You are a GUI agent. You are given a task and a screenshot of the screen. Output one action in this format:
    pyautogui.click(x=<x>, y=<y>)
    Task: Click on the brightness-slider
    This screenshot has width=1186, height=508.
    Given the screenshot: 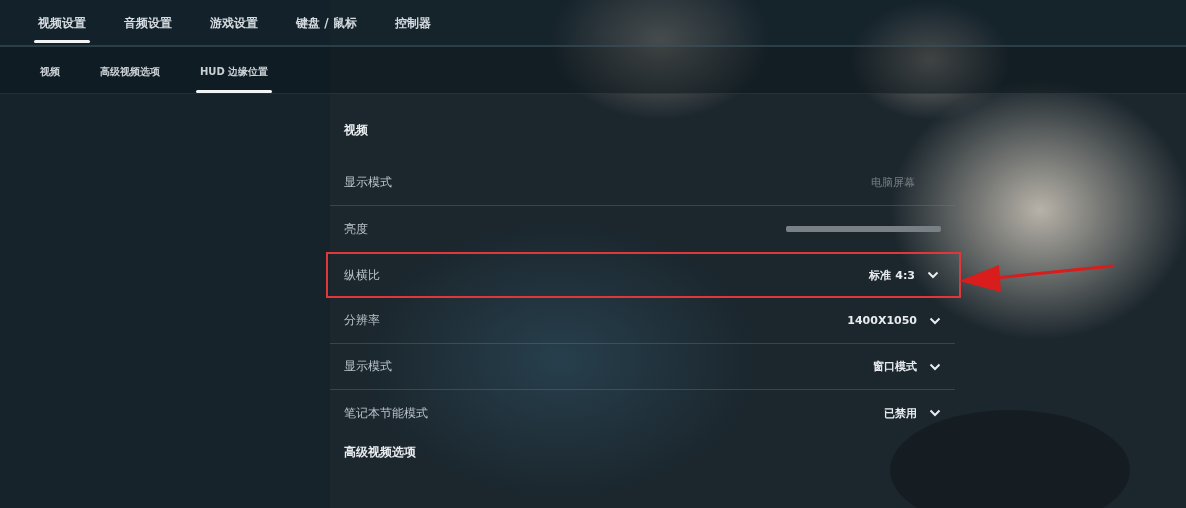 What is the action you would take?
    pyautogui.click(x=863, y=229)
    